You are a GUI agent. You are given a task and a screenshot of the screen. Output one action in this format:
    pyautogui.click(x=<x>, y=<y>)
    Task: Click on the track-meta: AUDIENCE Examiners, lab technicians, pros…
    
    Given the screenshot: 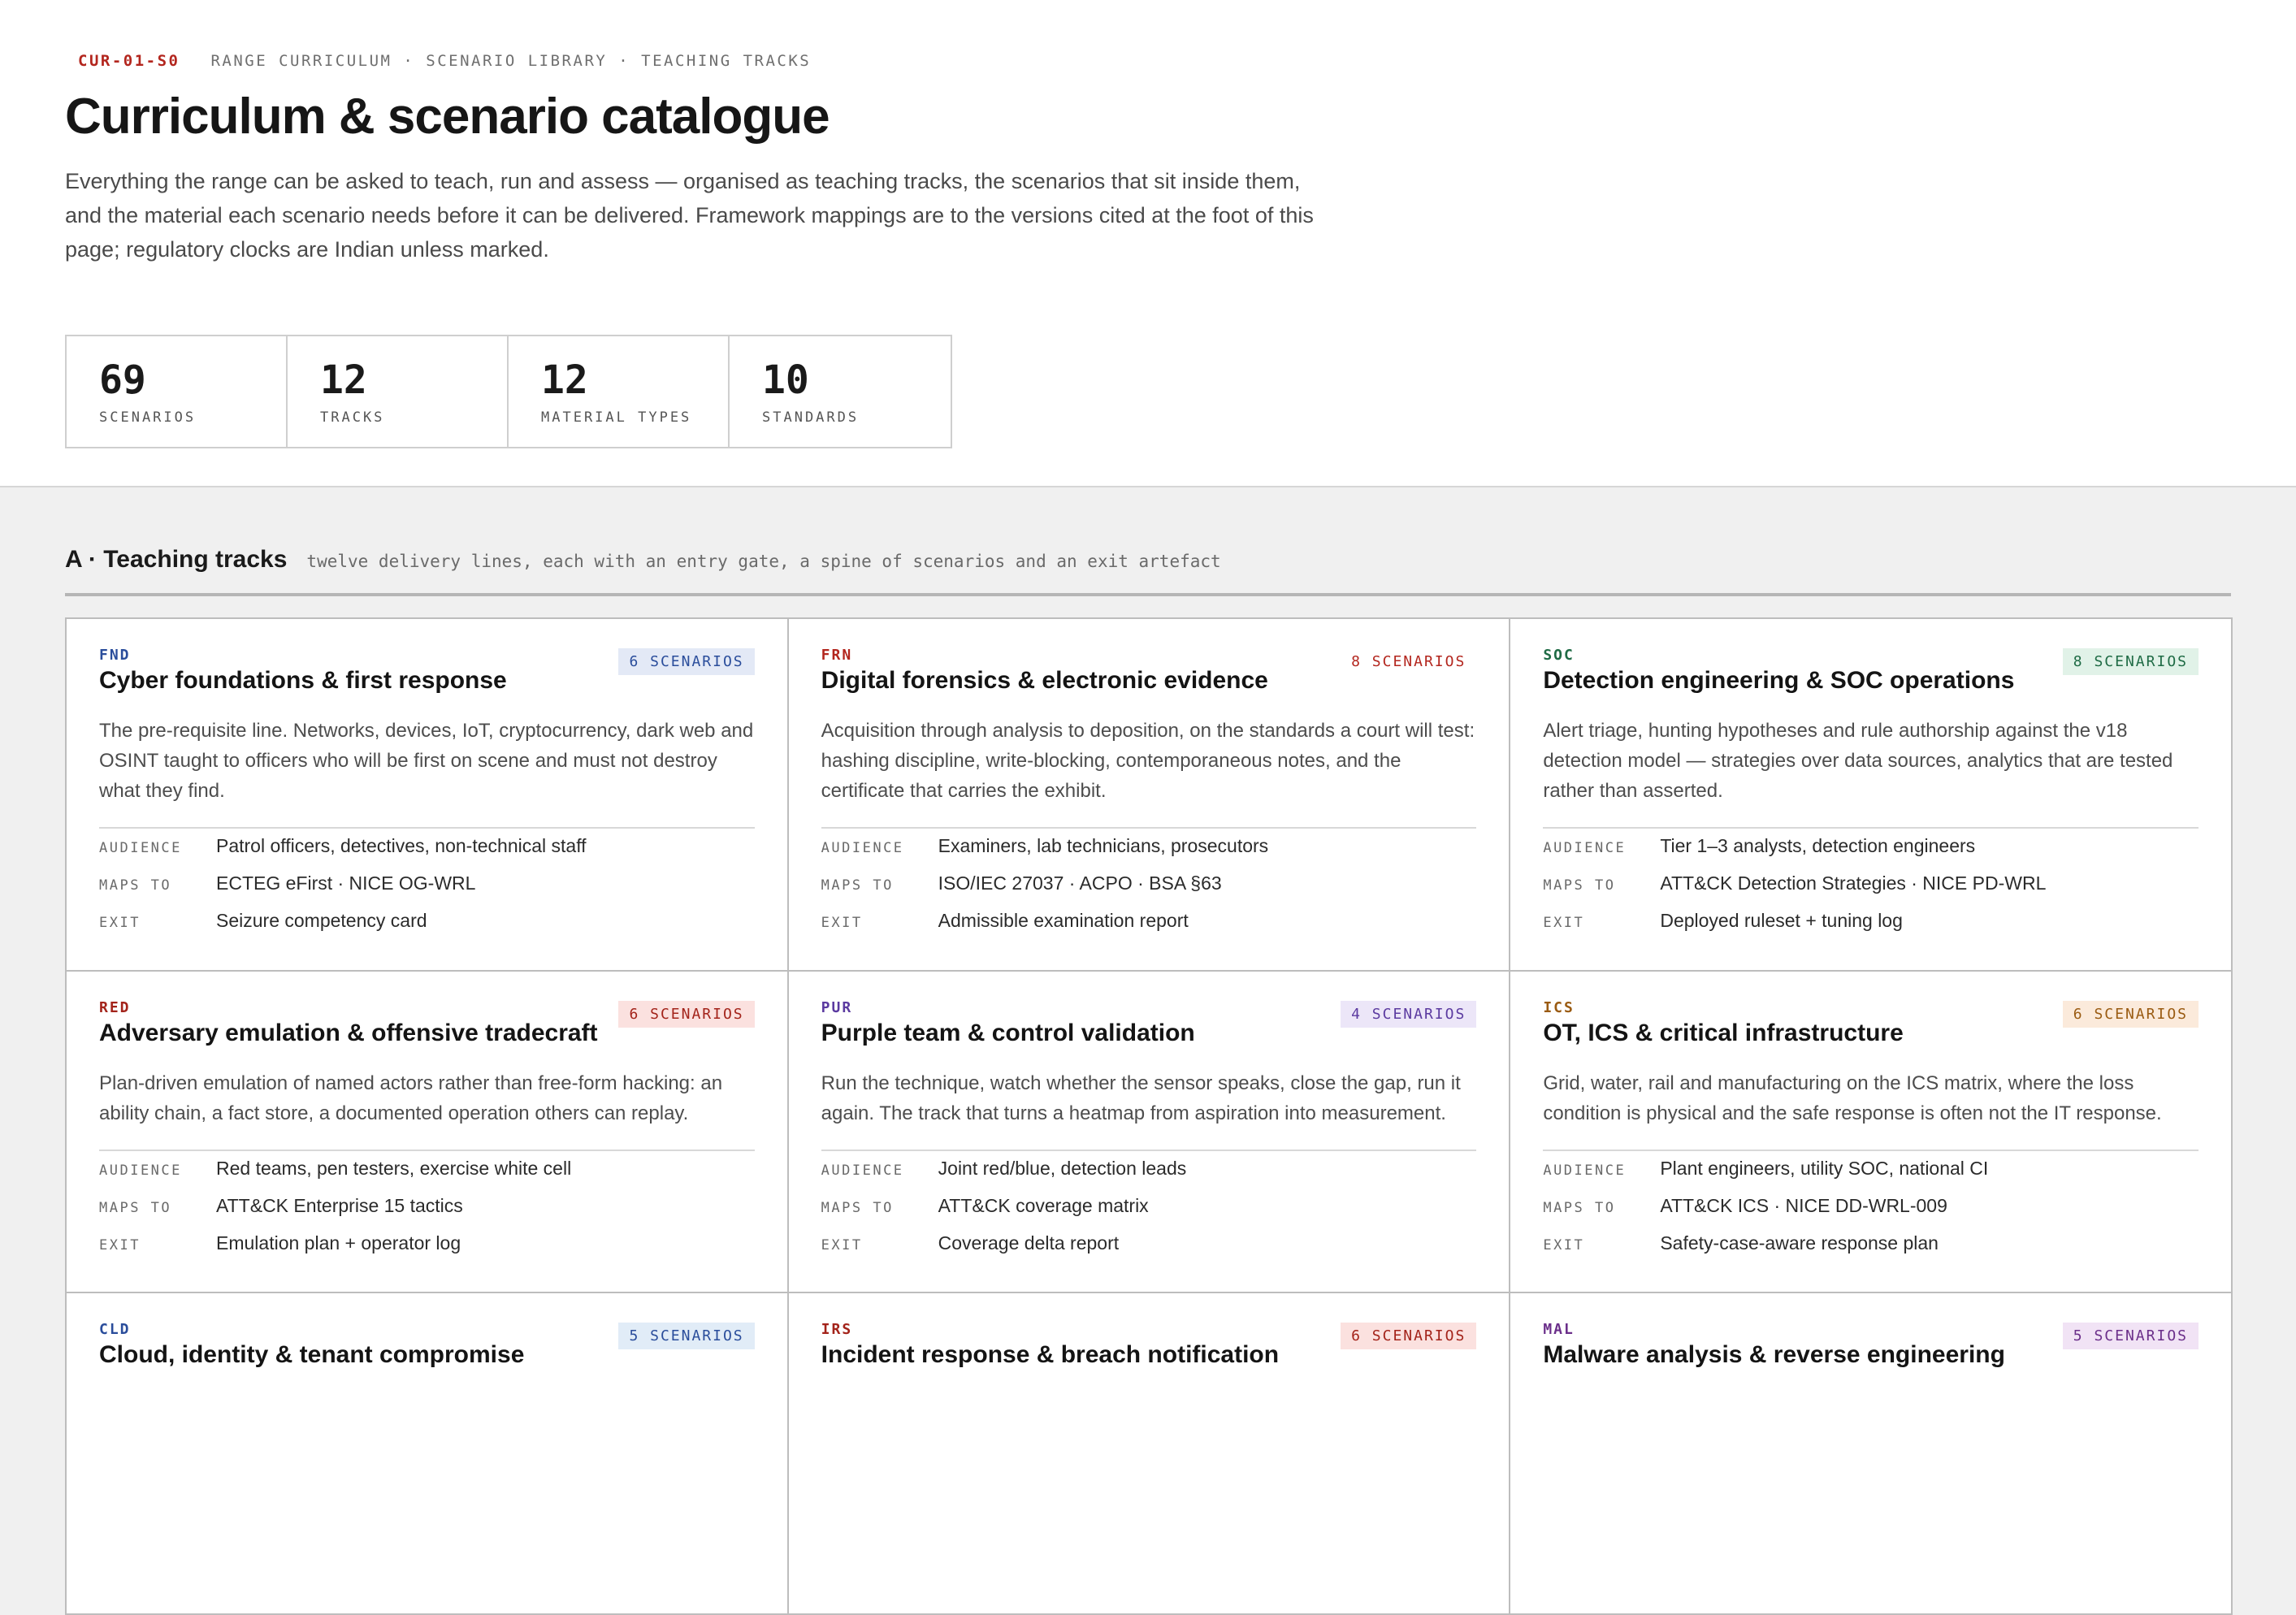 What is the action you would take?
    pyautogui.click(x=1149, y=887)
    